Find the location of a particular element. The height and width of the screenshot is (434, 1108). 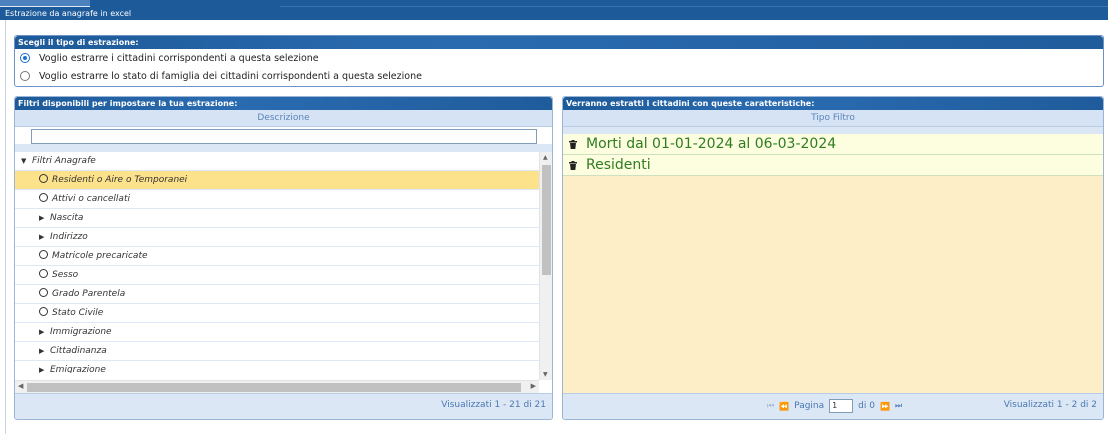

selected-filter-label: Morti dal 01-01-2024 al 06-03-2024 is located at coordinates (711, 144).